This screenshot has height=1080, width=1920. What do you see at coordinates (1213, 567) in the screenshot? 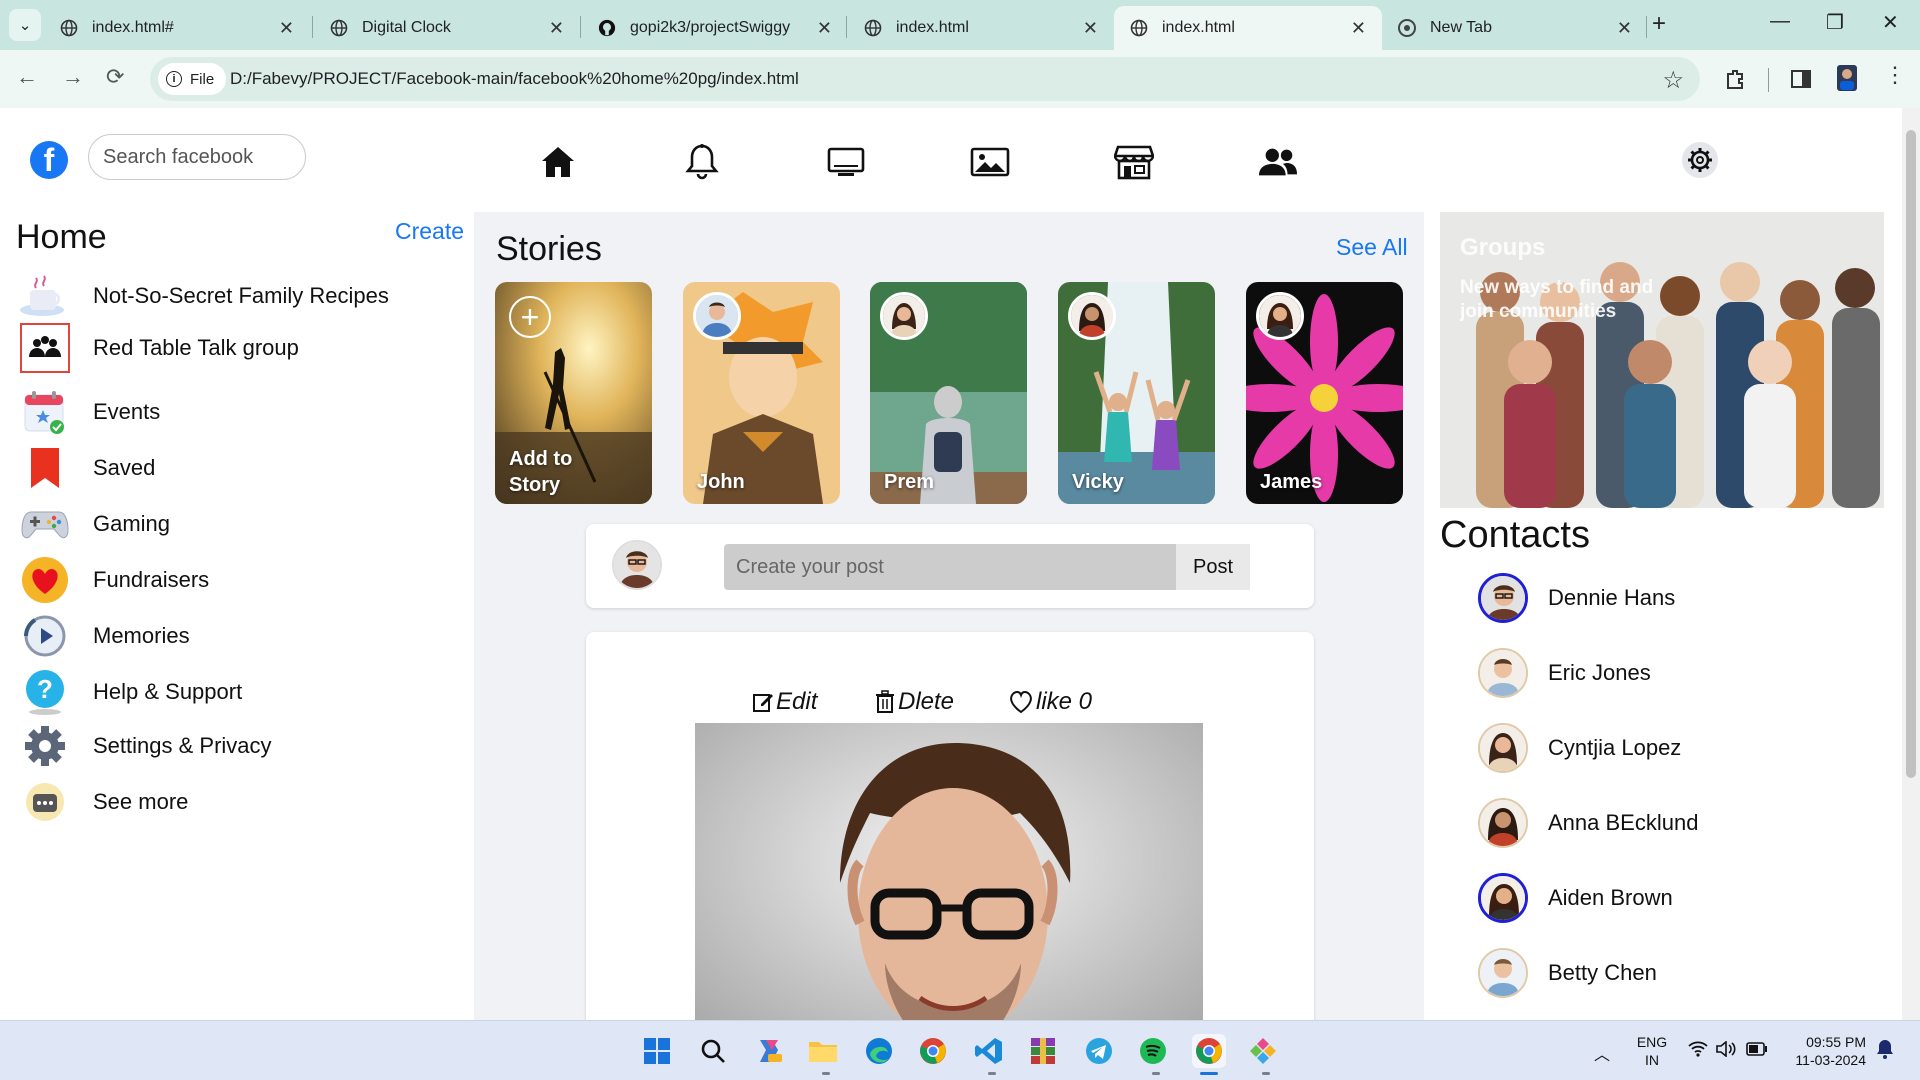
I see `post-button: Post` at bounding box center [1213, 567].